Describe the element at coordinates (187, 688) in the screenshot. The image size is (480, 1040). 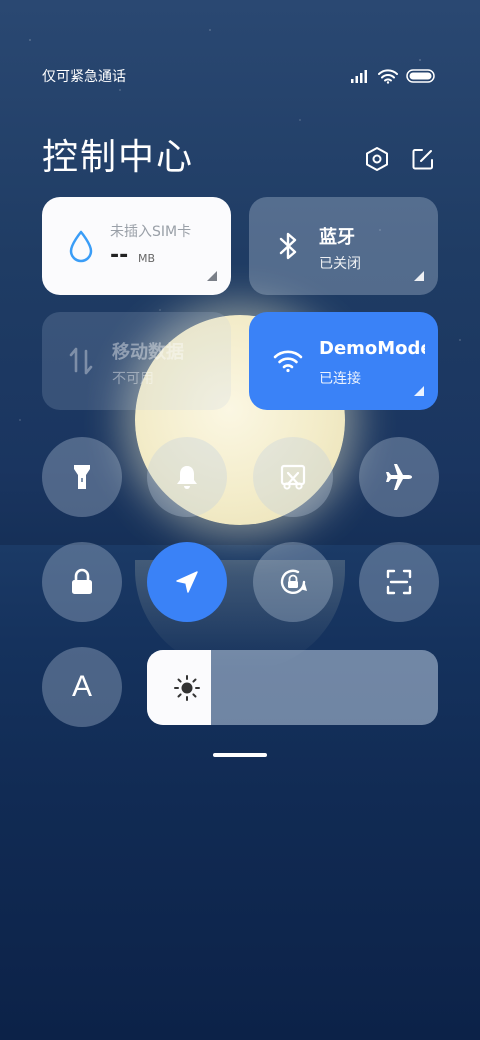
I see `sun-icon` at that location.